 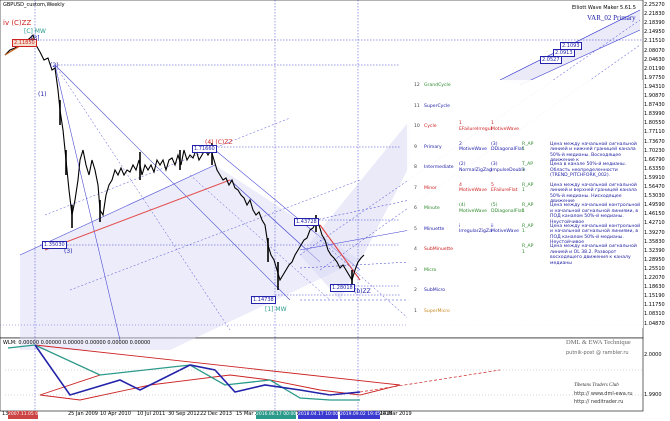 What do you see at coordinates (83, 414) in the screenshot?
I see `time-tick: 25 Jan 2009` at bounding box center [83, 414].